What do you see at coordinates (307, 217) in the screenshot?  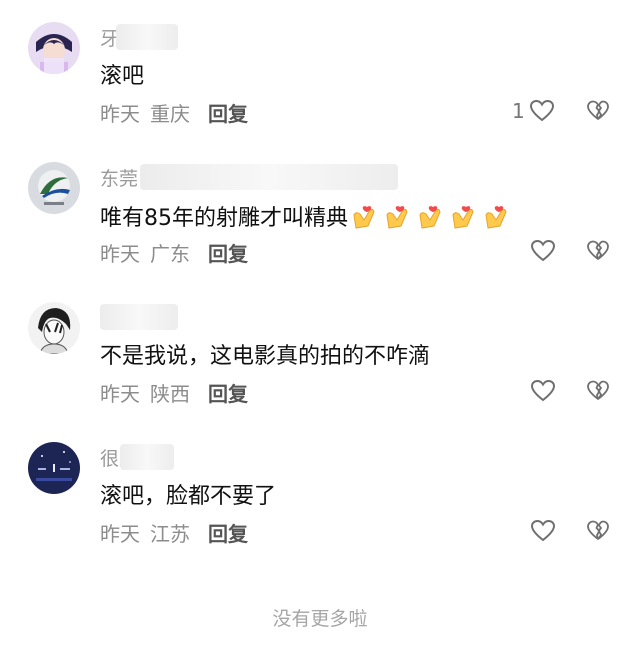 I see `comment-text: 唯有85年的射雕才叫精典` at bounding box center [307, 217].